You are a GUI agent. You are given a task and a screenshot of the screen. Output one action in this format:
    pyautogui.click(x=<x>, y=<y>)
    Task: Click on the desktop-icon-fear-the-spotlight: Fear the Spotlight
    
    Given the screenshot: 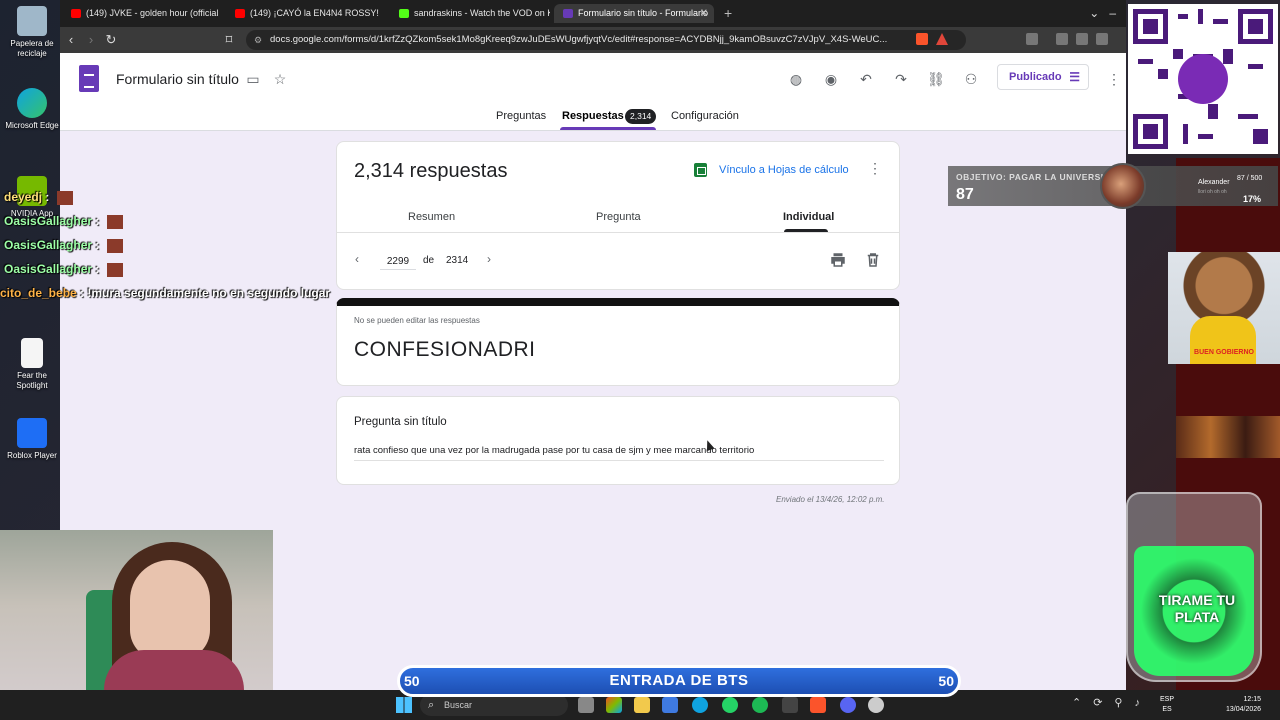 What is the action you would take?
    pyautogui.click(x=32, y=364)
    